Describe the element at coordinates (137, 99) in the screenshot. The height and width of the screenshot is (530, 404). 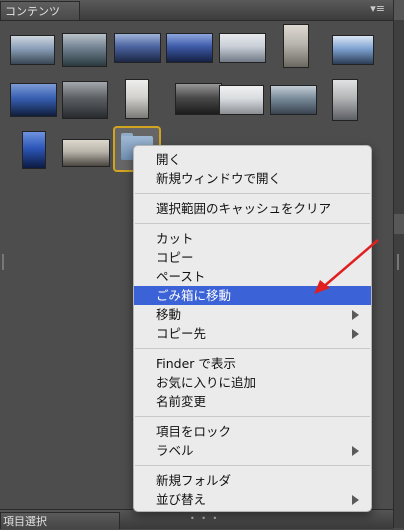
I see `photo-snowy-village` at that location.